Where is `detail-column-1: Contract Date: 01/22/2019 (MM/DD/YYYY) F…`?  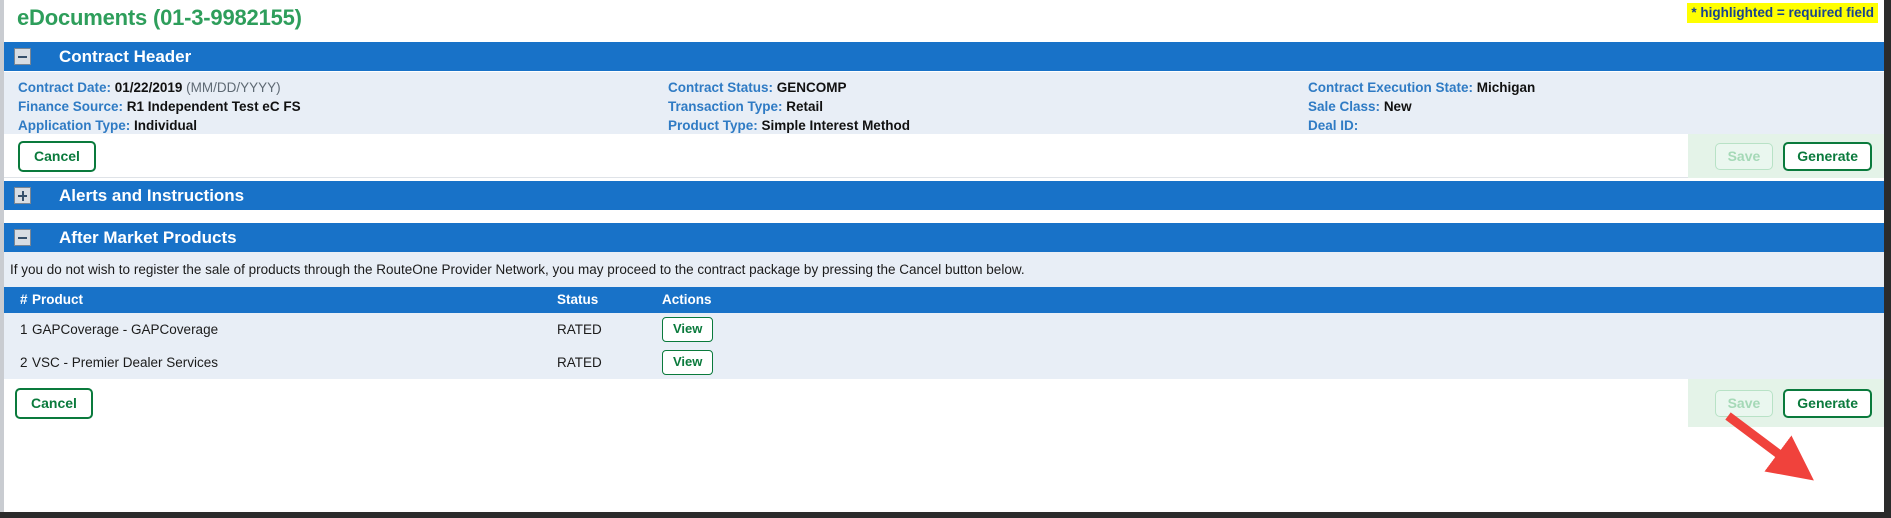
detail-column-1: Contract Date: 01/22/2019 (MM/DD/YYYY) F… is located at coordinates (159, 106).